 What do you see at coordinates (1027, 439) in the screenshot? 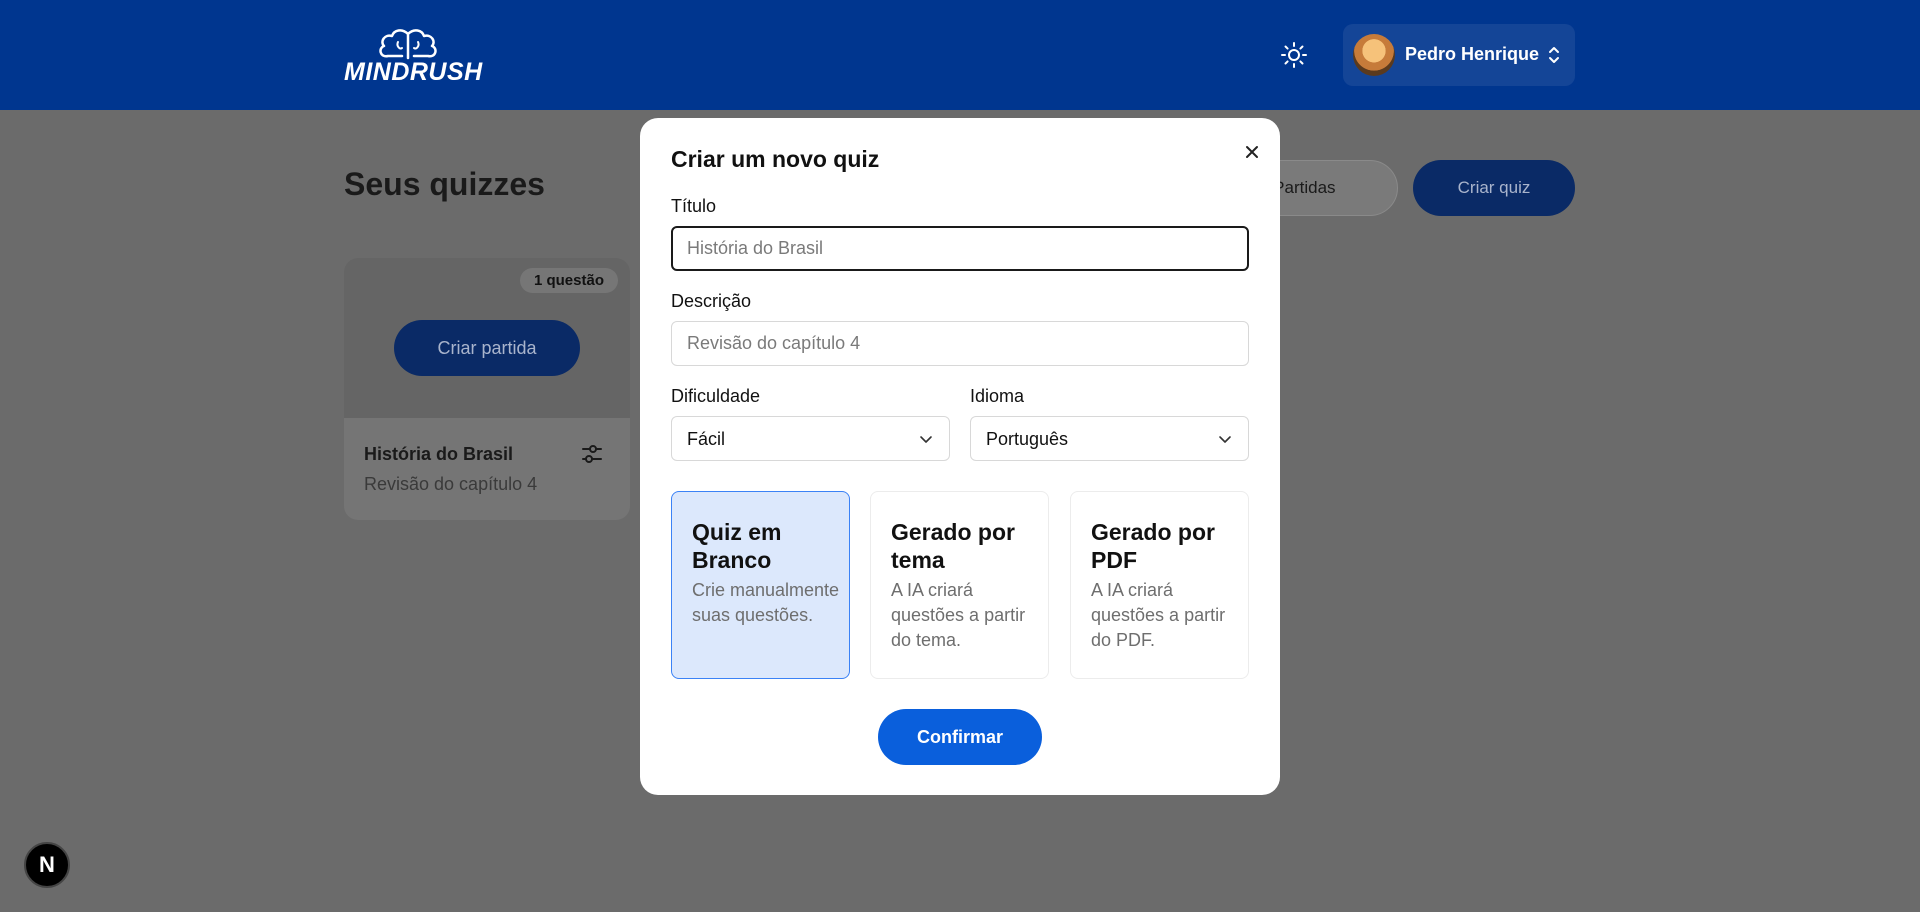
I see `idioma-value: Português` at bounding box center [1027, 439].